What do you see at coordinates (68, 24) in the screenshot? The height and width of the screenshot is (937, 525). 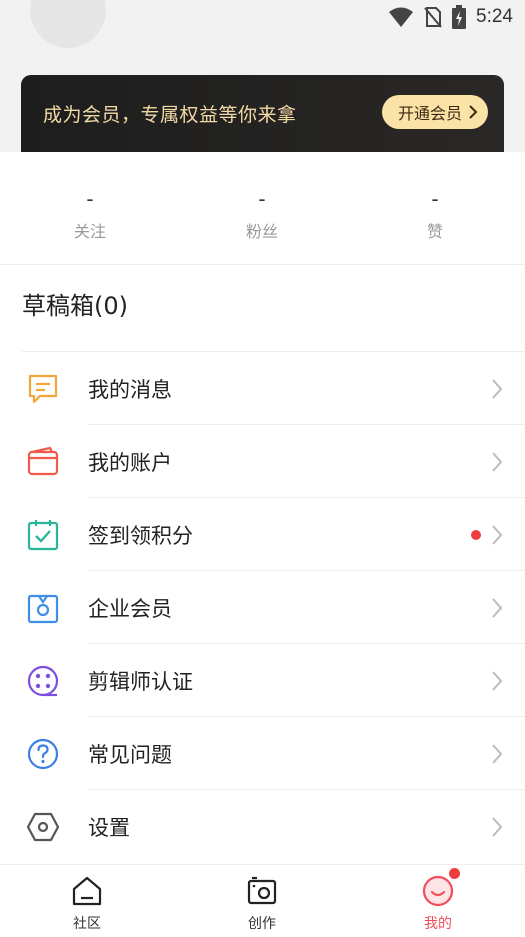 I see `avatar` at bounding box center [68, 24].